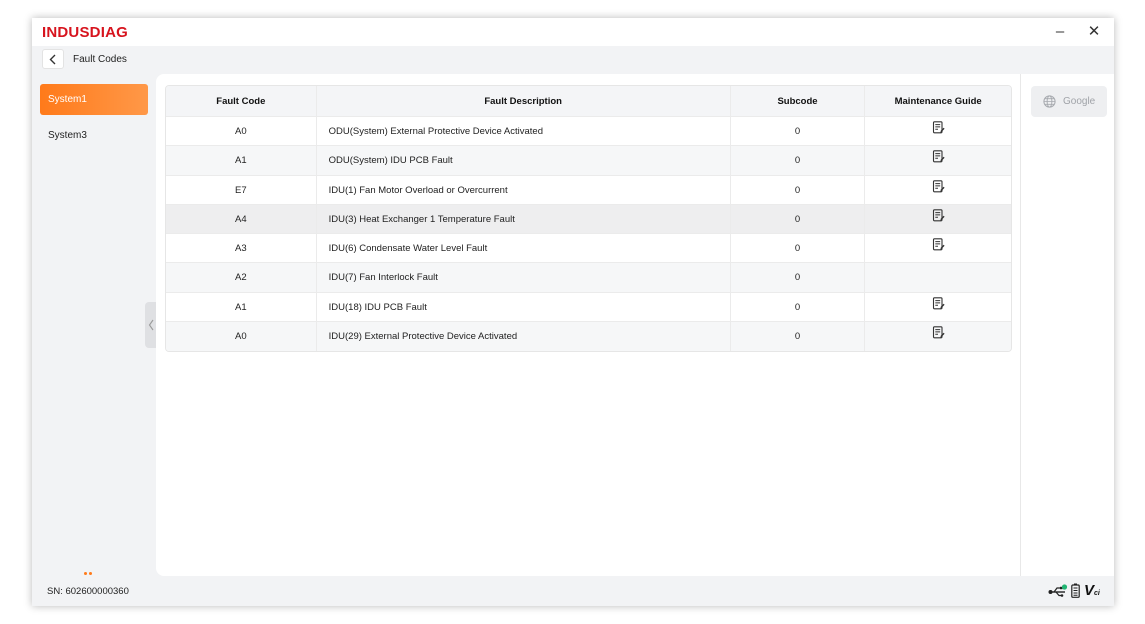  What do you see at coordinates (1058, 590) in the screenshot?
I see `usb-icon` at bounding box center [1058, 590].